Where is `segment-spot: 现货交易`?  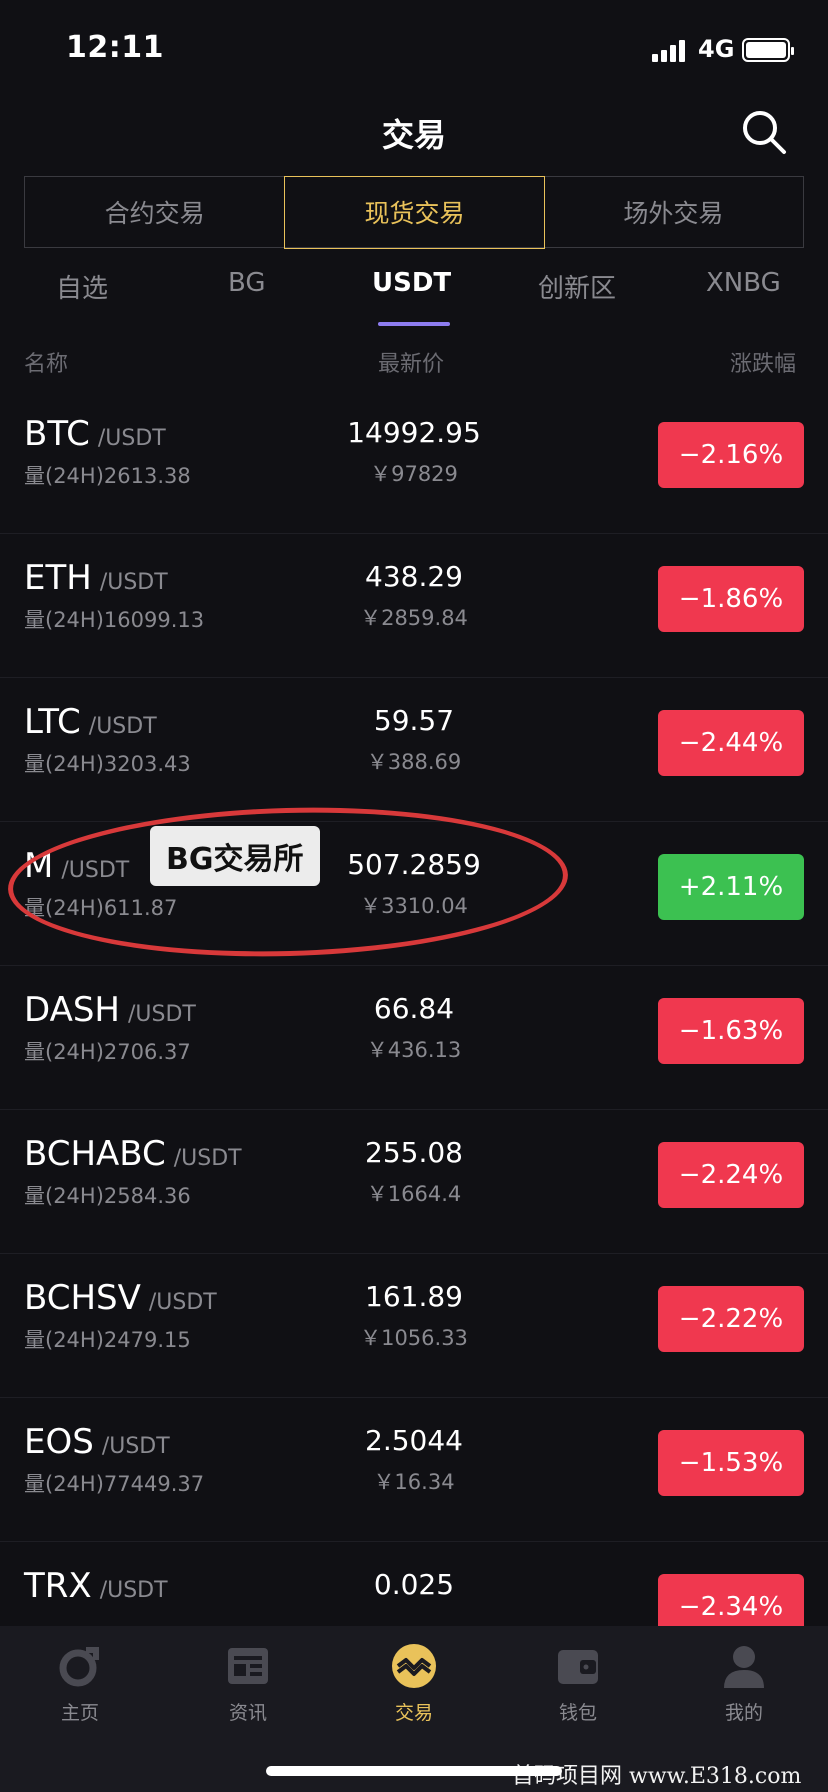 segment-spot: 现货交易 is located at coordinates (414, 212).